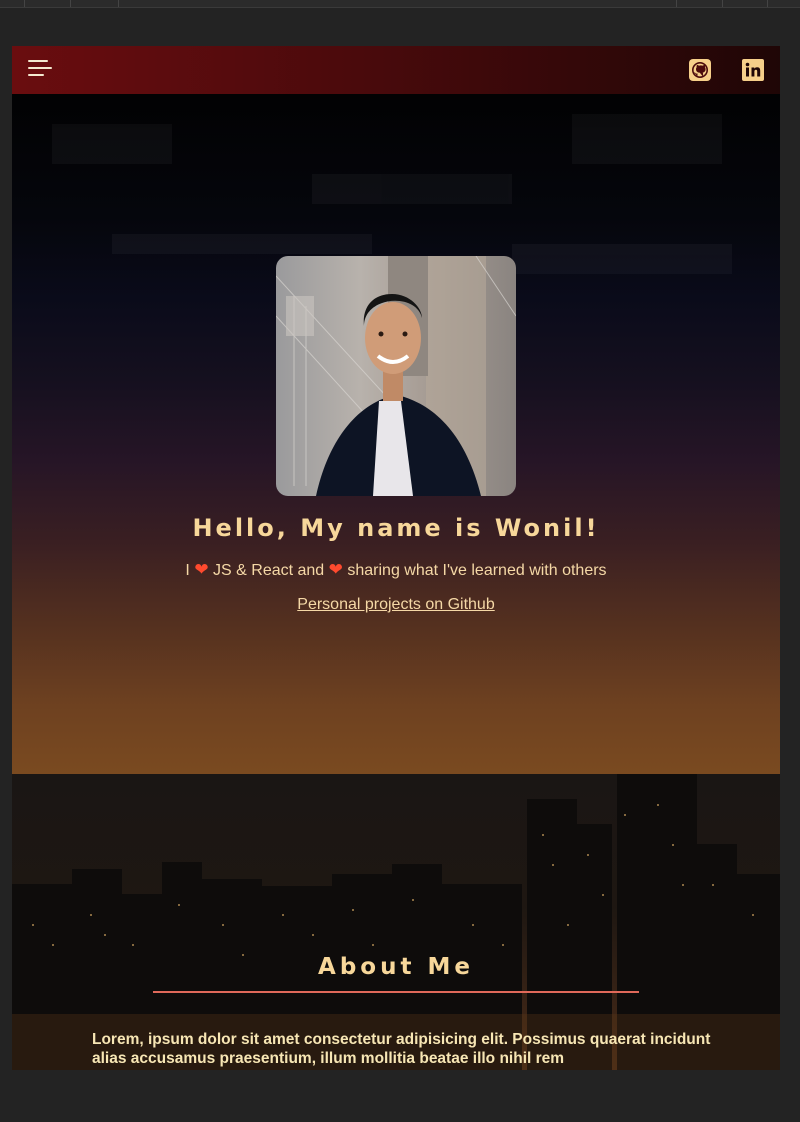 The height and width of the screenshot is (1122, 800). What do you see at coordinates (269, 570) in the screenshot?
I see `tagline-text-2: JS & React and` at bounding box center [269, 570].